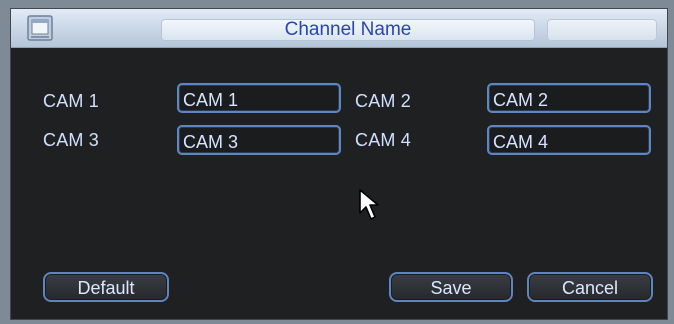  Describe the element at coordinates (259, 140) in the screenshot. I see `cam3-name-input: CAM 3` at that location.